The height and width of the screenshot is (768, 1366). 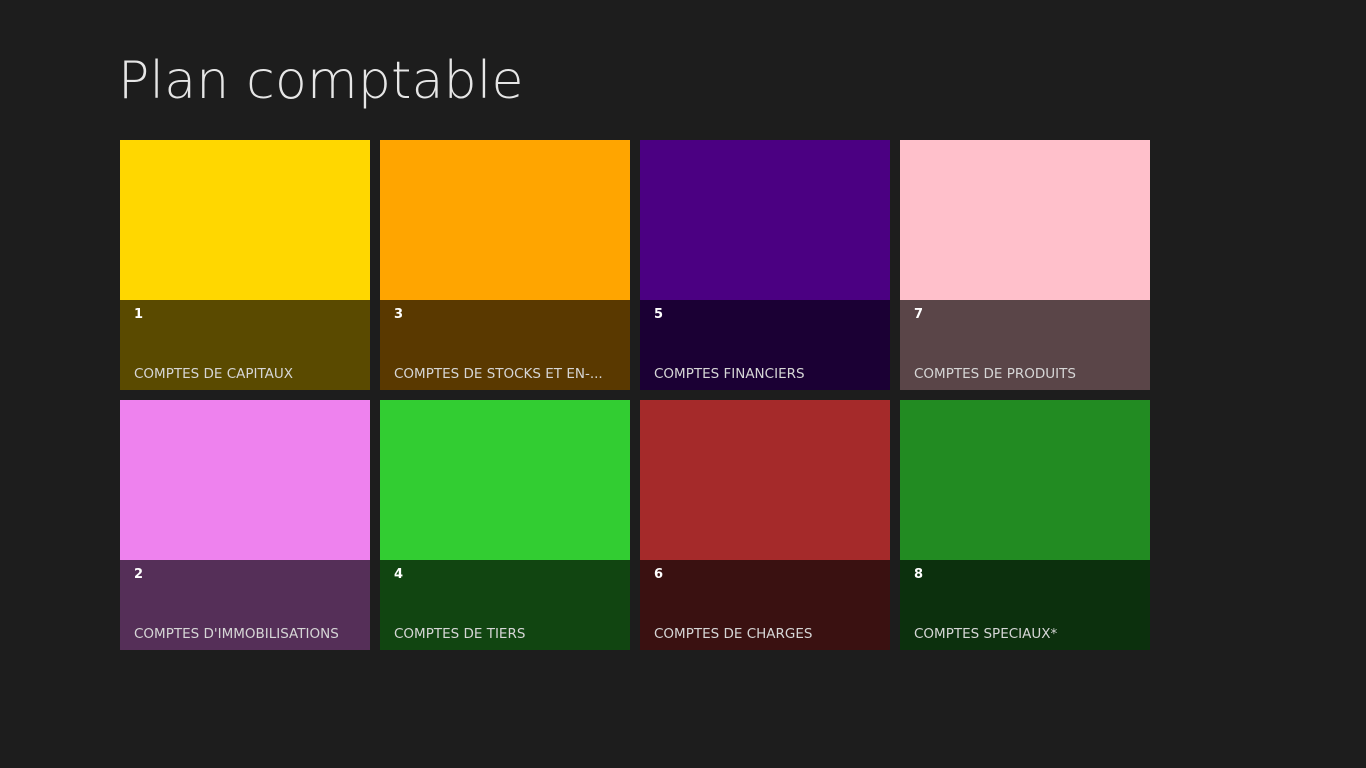 I want to click on tile-caption: 5 COMPTES FINANCIERS, so click(x=765, y=345).